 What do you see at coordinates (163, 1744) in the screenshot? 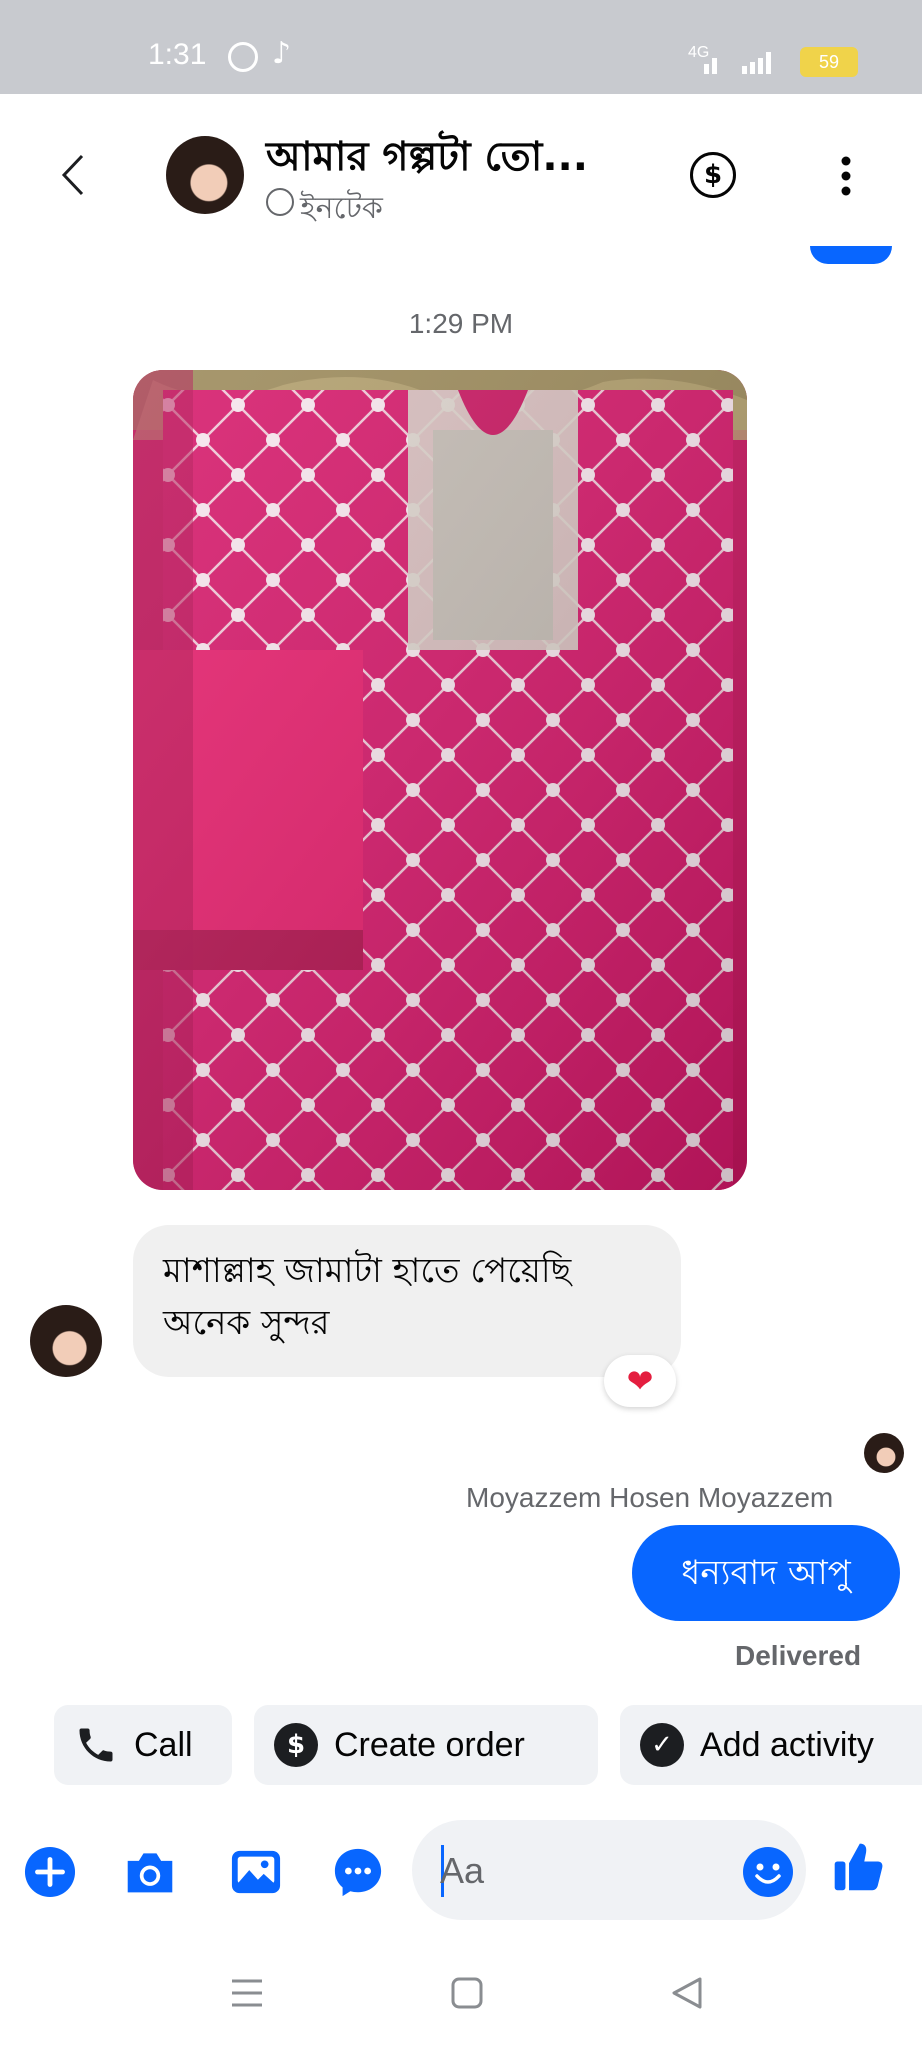
I see `call-chip-label: Call` at bounding box center [163, 1744].